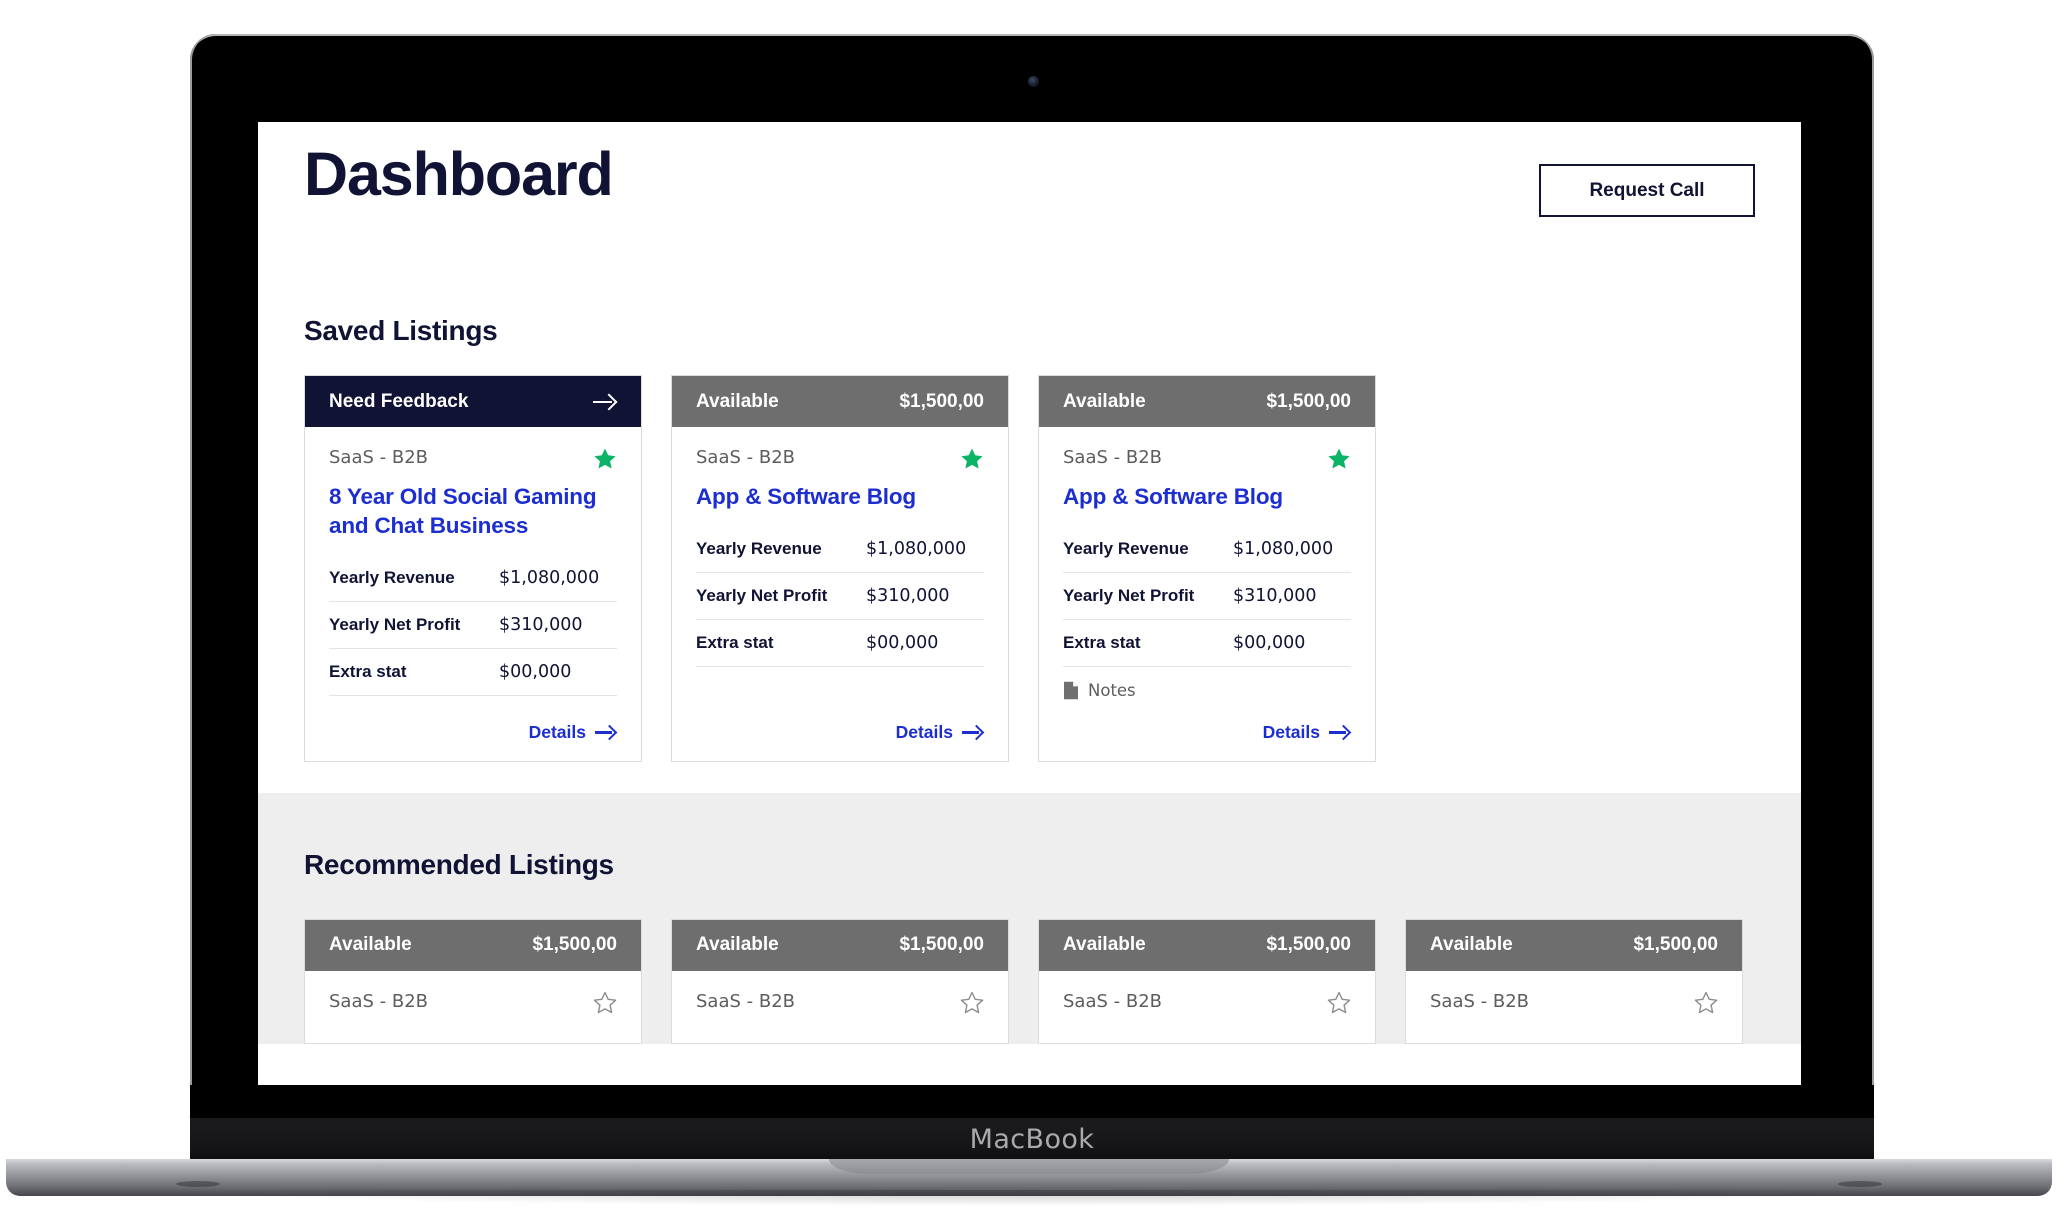  What do you see at coordinates (1207, 690) in the screenshot?
I see `card-notes-row: Notes` at bounding box center [1207, 690].